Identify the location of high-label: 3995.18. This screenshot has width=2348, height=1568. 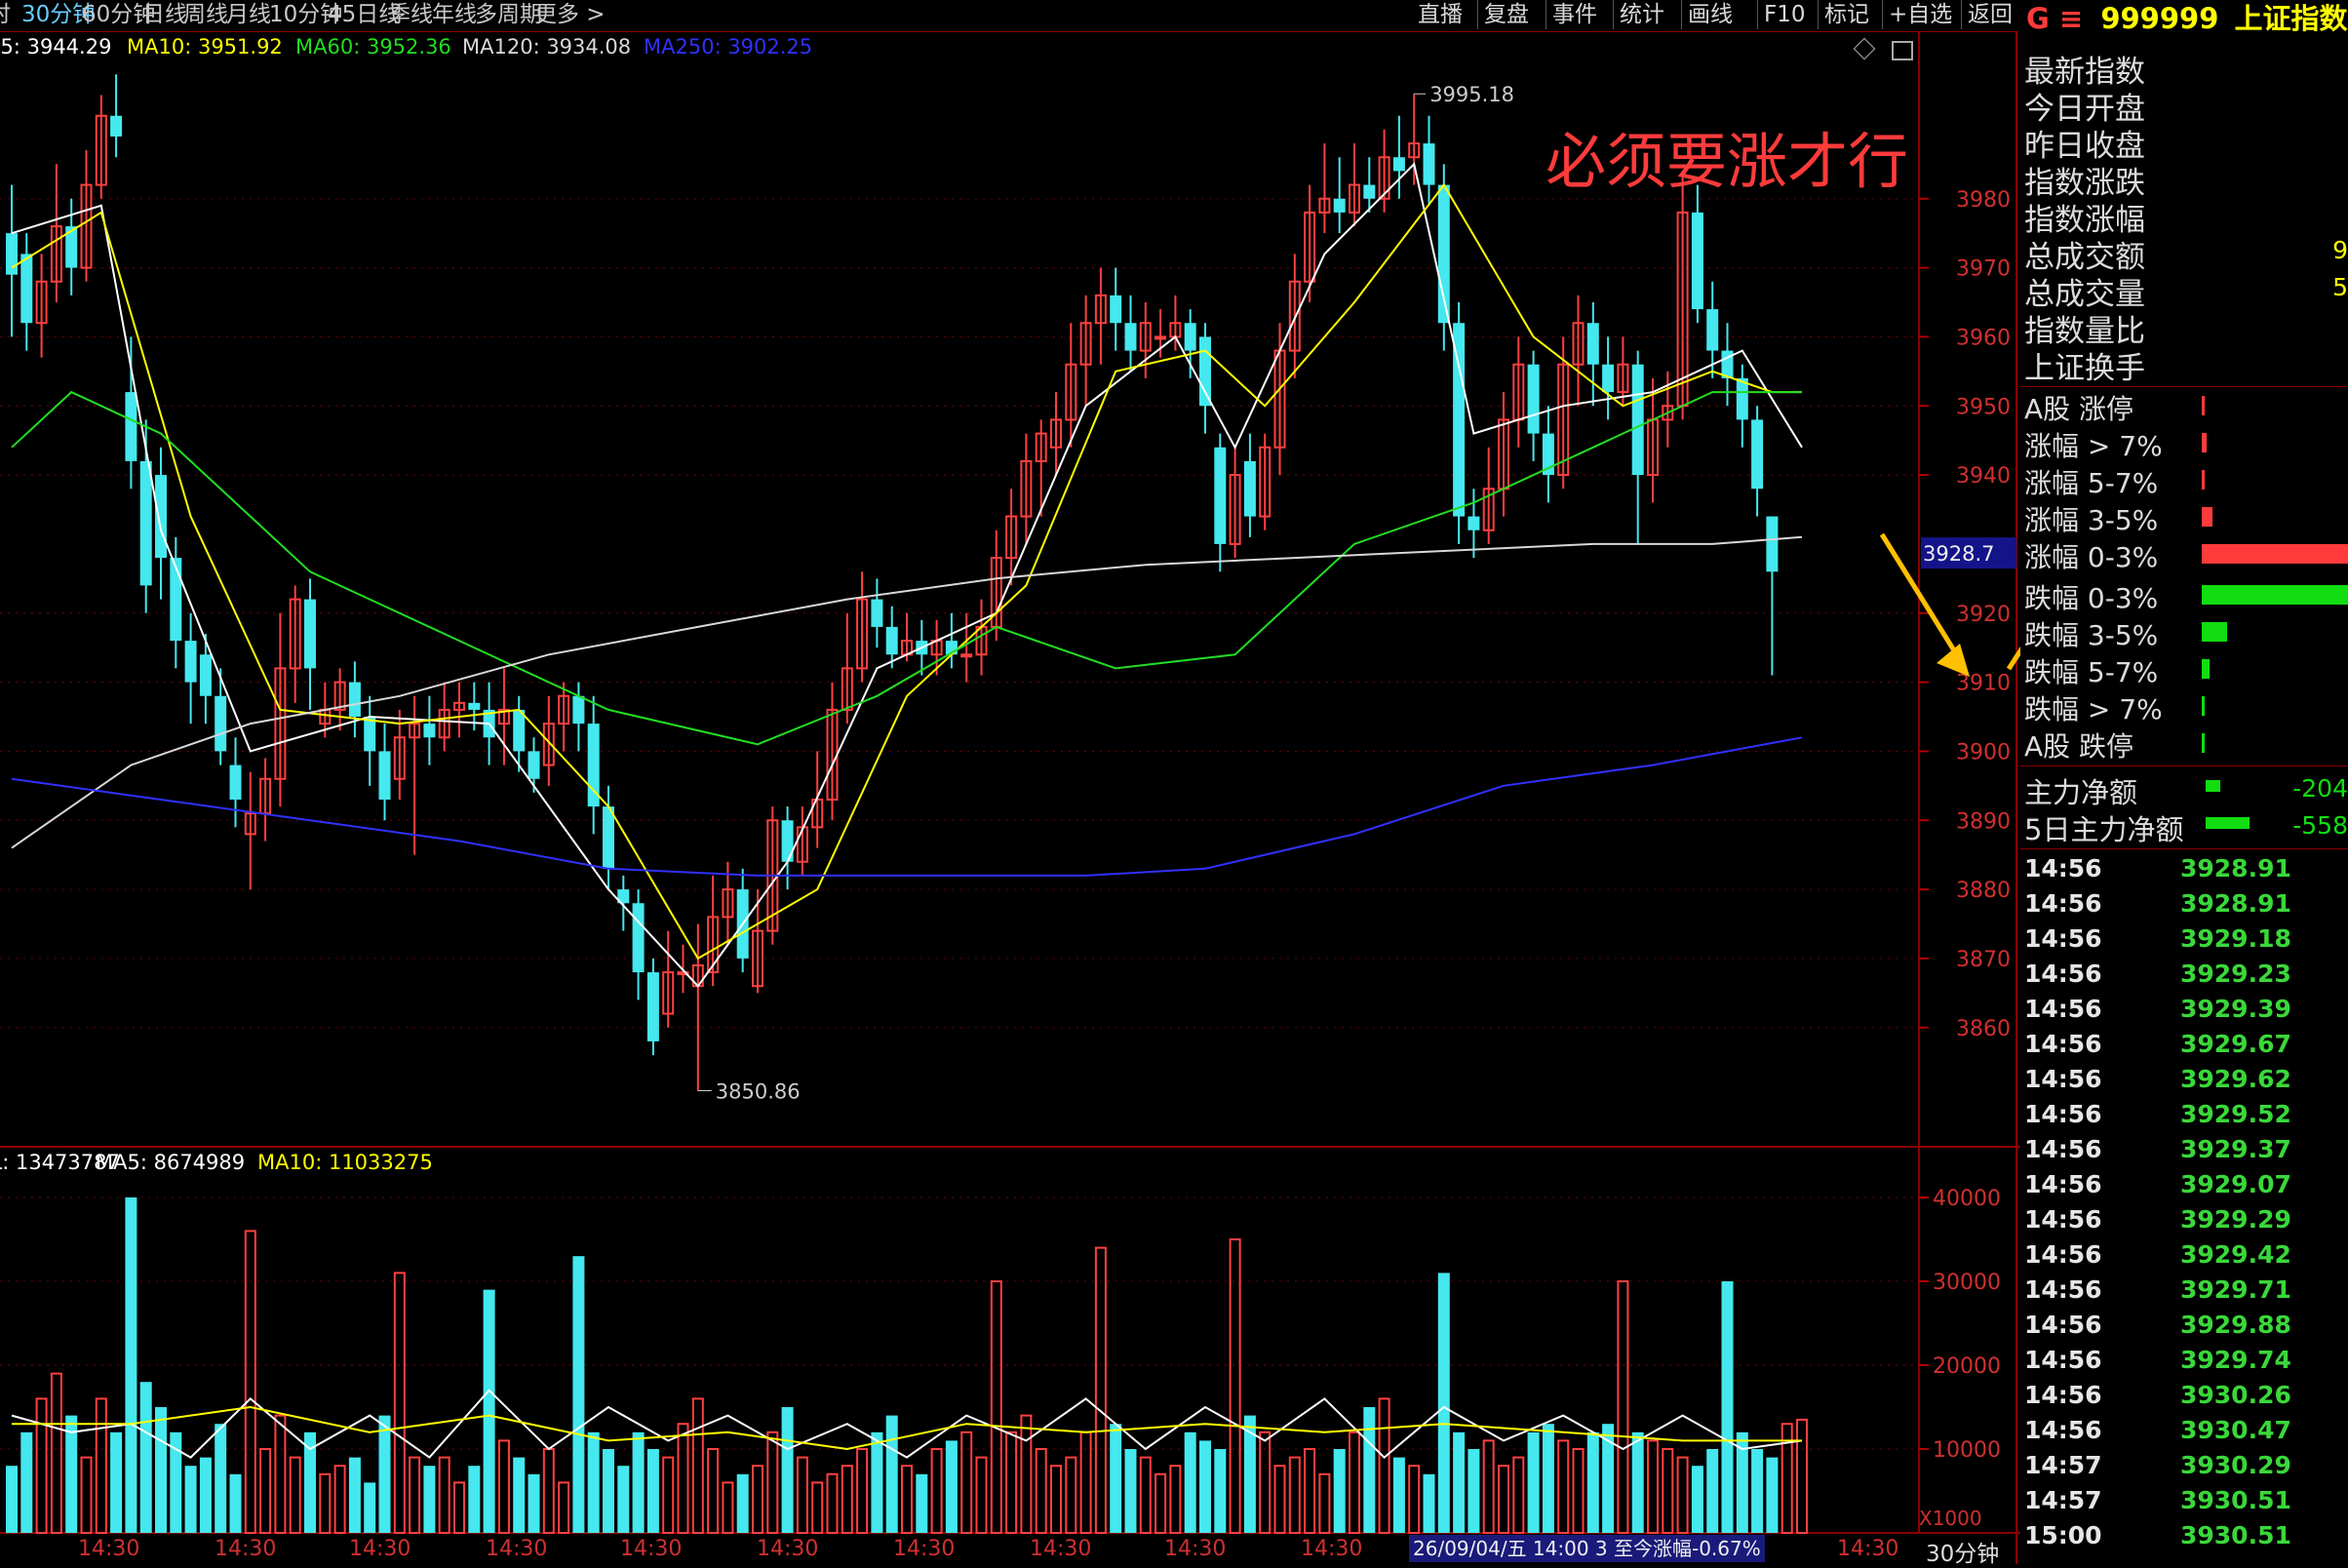
(1471, 94).